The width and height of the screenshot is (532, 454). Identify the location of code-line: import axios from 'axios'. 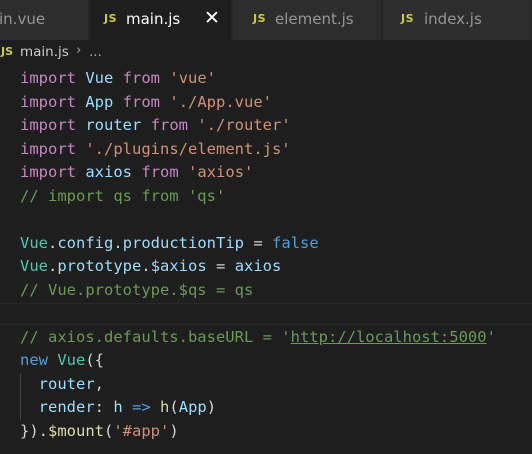
(266, 173).